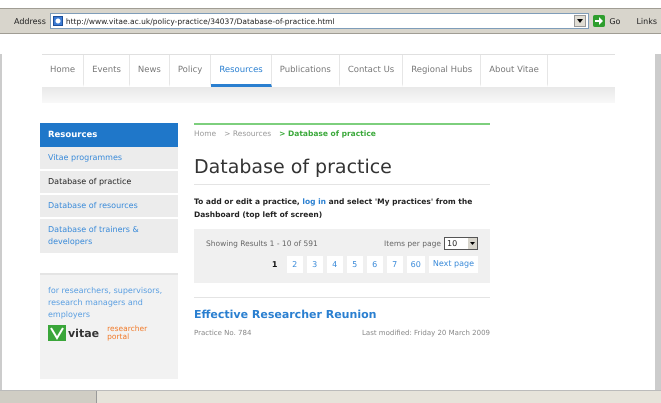 The image size is (661, 403). What do you see at coordinates (109, 303) in the screenshot?
I see `promo-text: for researchers, supervisors, research managers and employers` at bounding box center [109, 303].